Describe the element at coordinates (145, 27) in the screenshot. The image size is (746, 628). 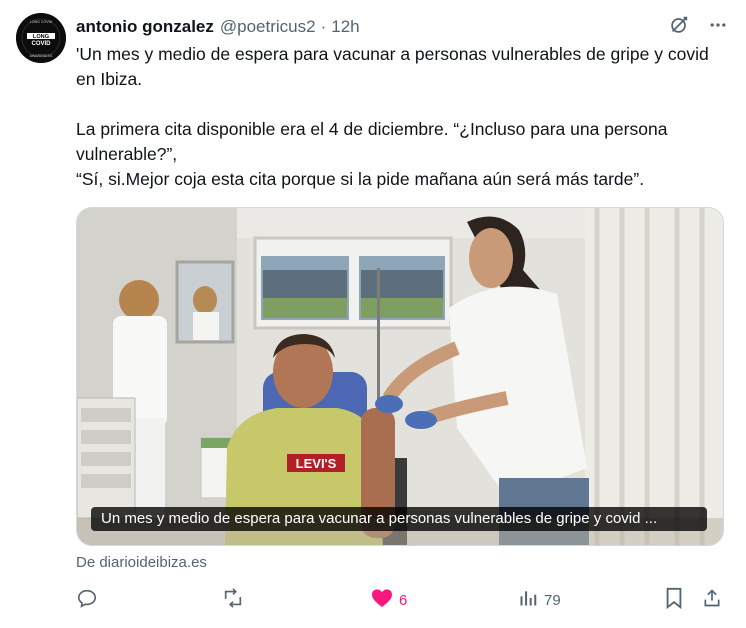
I see `author-name: antonio gonzalez` at that location.